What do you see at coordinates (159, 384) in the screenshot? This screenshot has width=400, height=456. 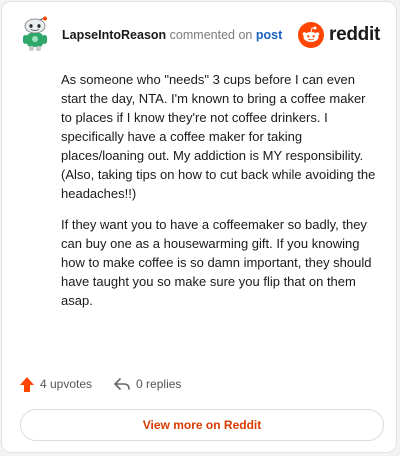 I see `reply-count: 0 replies` at bounding box center [159, 384].